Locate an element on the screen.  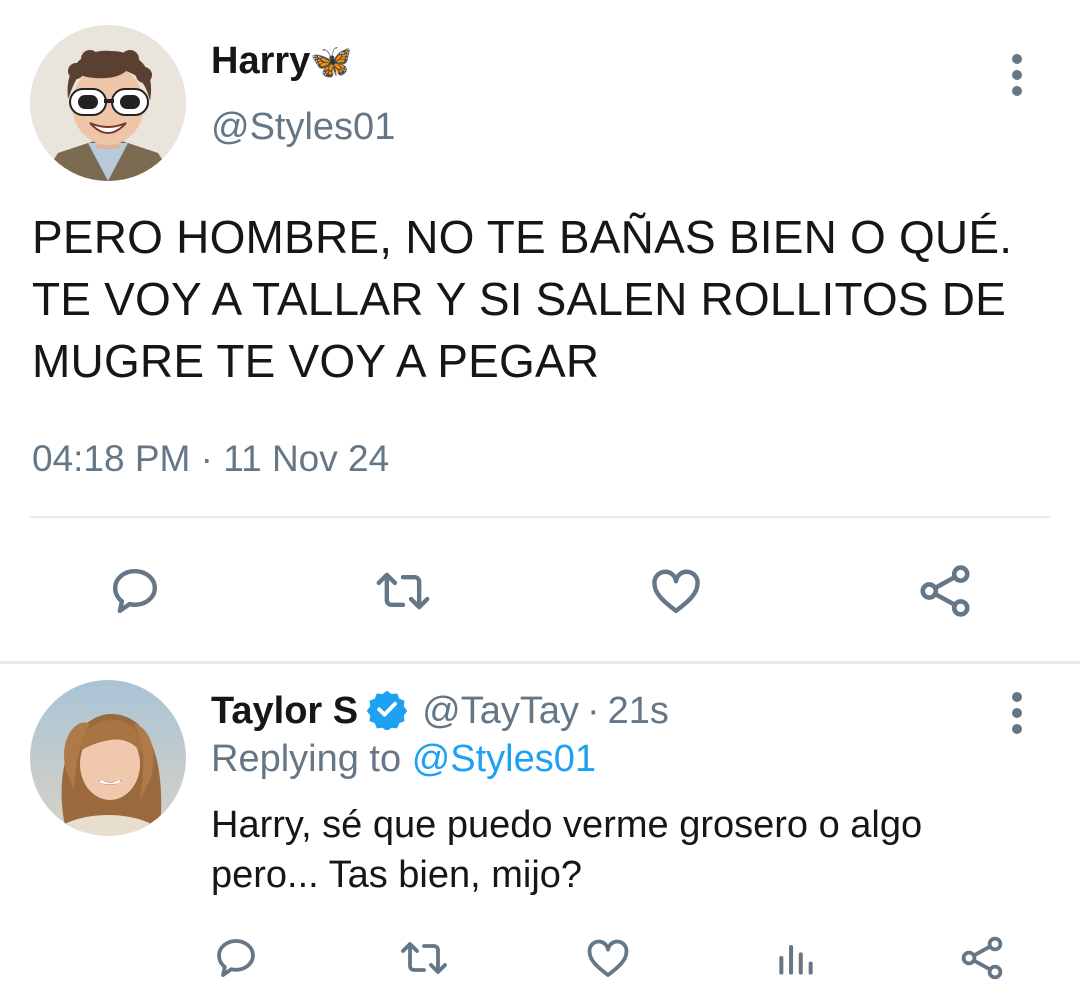
like-button is located at coordinates (676, 591).